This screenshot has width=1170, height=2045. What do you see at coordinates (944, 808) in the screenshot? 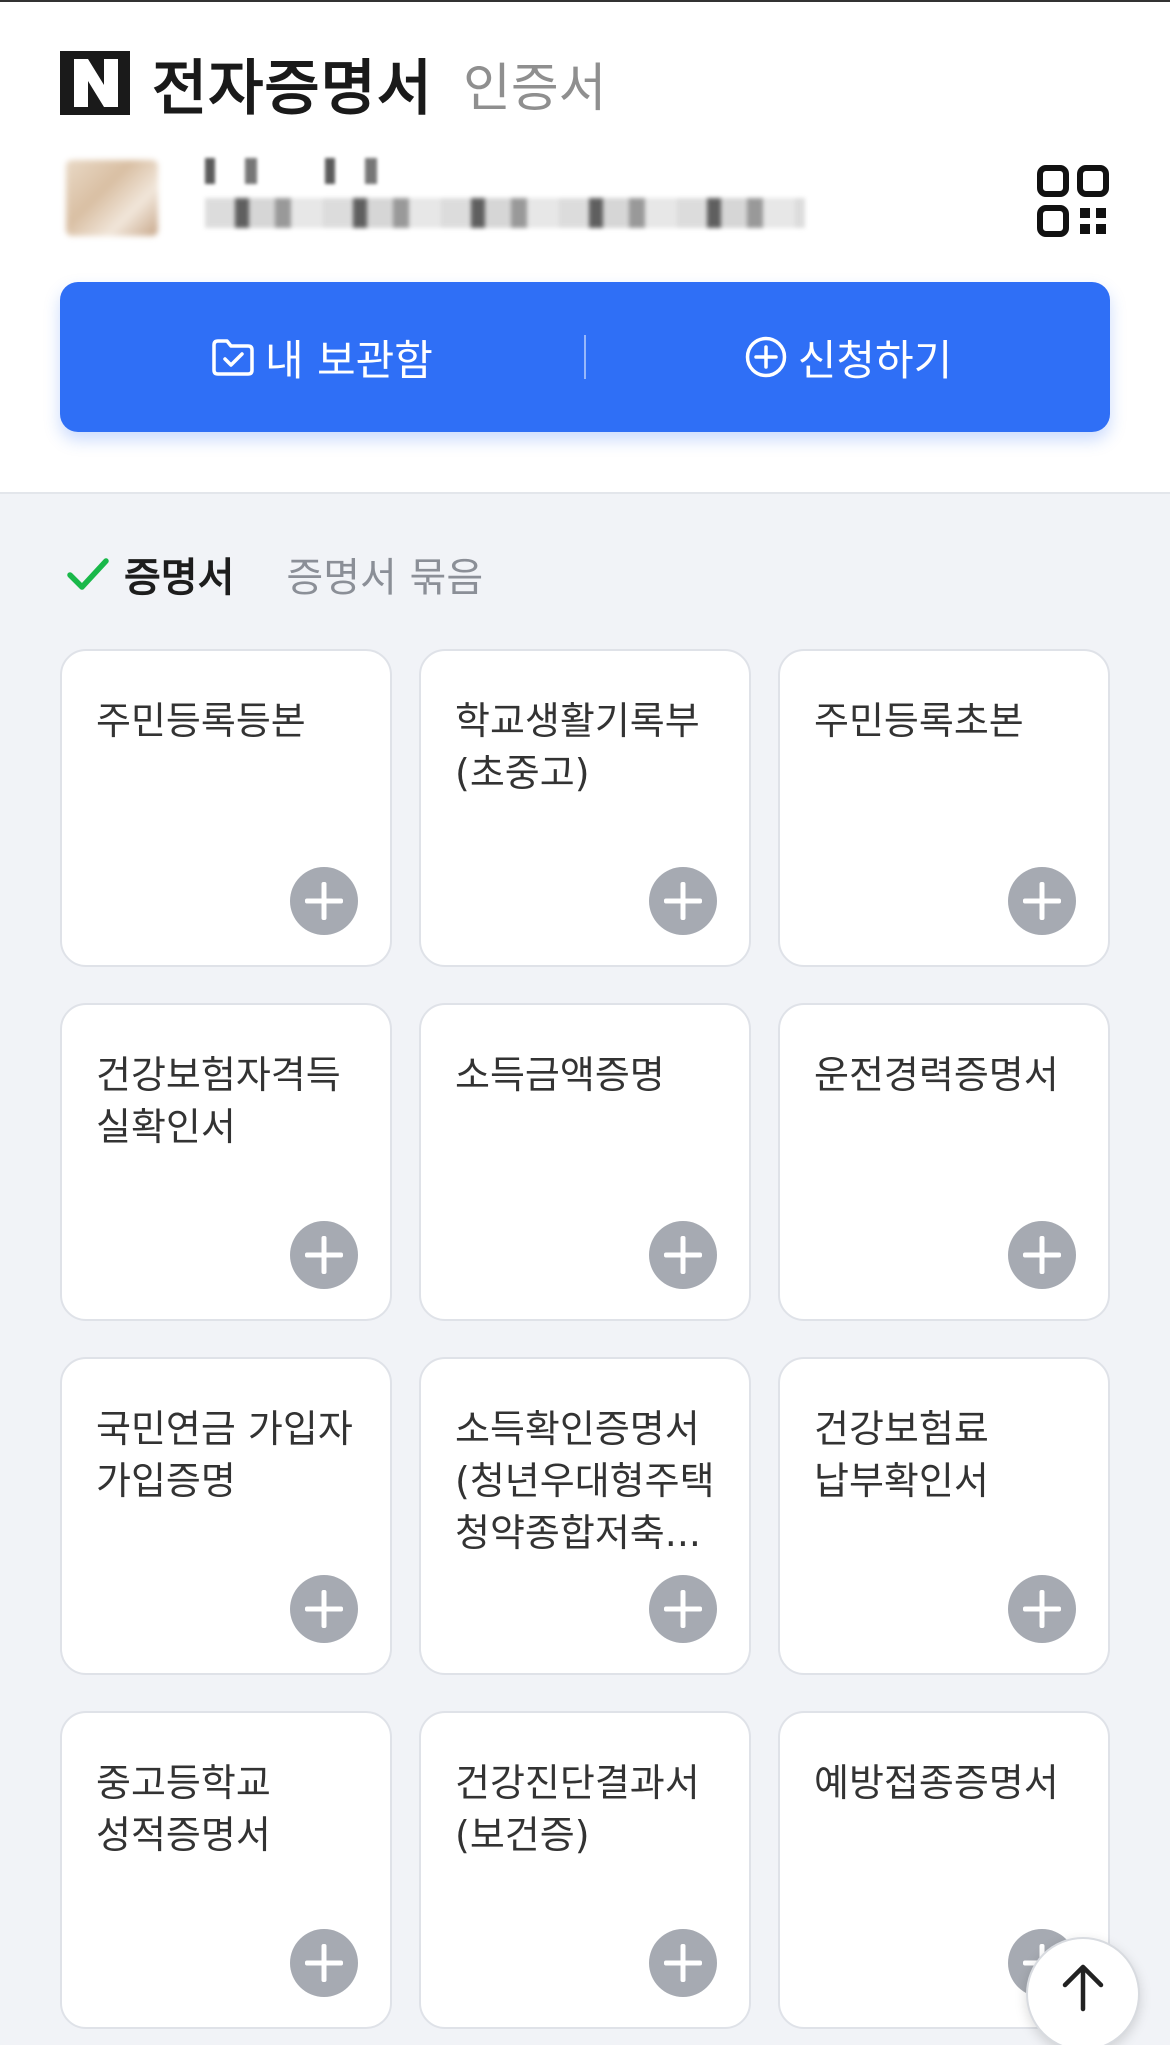
I see `certificate-card: 주민등록초본` at bounding box center [944, 808].